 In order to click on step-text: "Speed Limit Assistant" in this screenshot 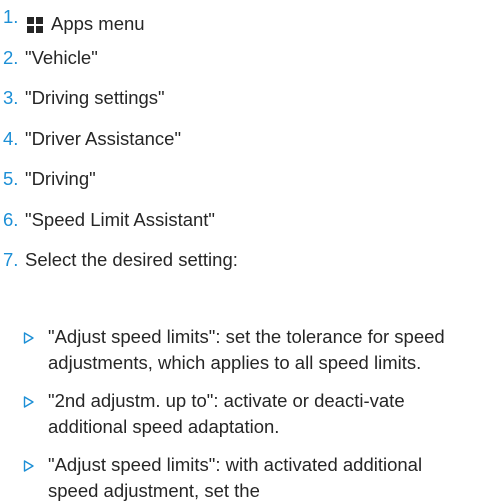, I will do `click(120, 219)`.